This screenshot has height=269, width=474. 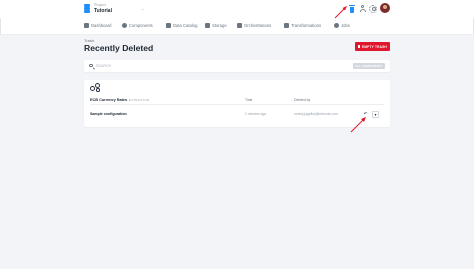 I want to click on empty-trash-button: EMPTY TRASH, so click(x=372, y=46).